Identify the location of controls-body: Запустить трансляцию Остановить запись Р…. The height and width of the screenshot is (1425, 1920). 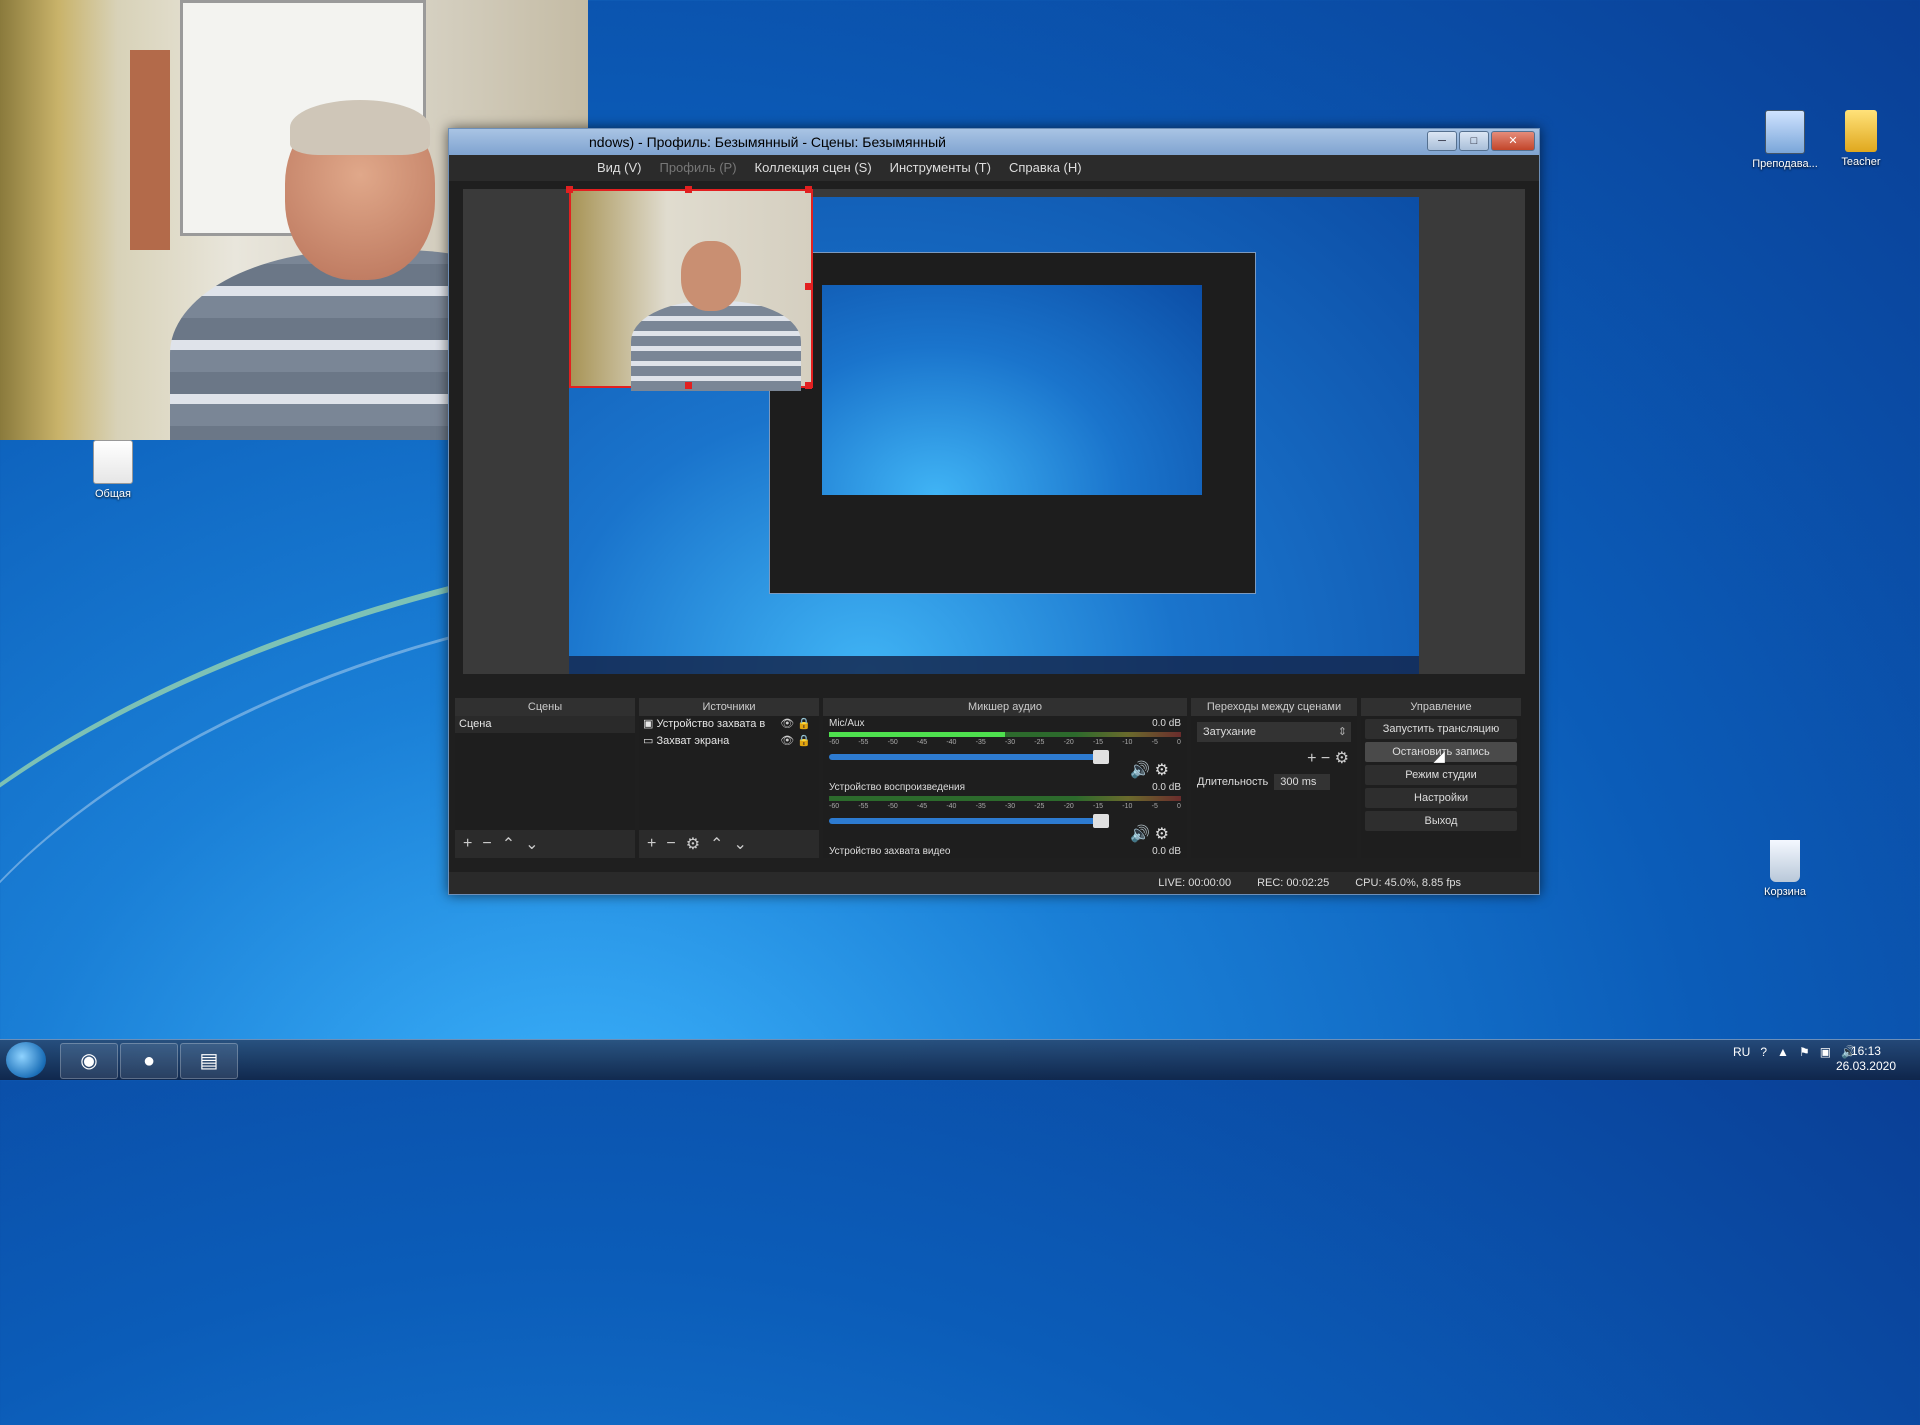
(1441, 787).